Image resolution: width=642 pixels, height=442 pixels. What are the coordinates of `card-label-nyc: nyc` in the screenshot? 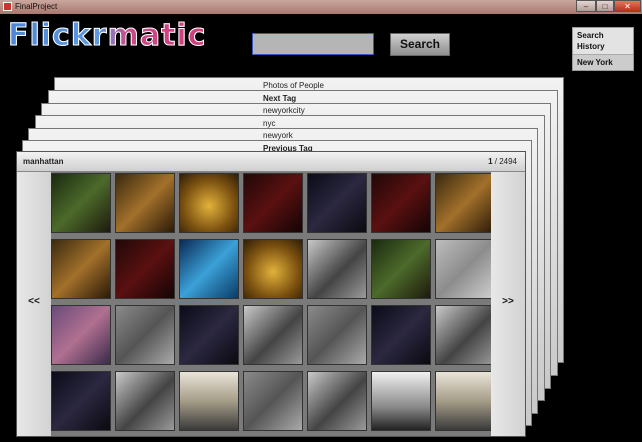 It's located at (269, 124).